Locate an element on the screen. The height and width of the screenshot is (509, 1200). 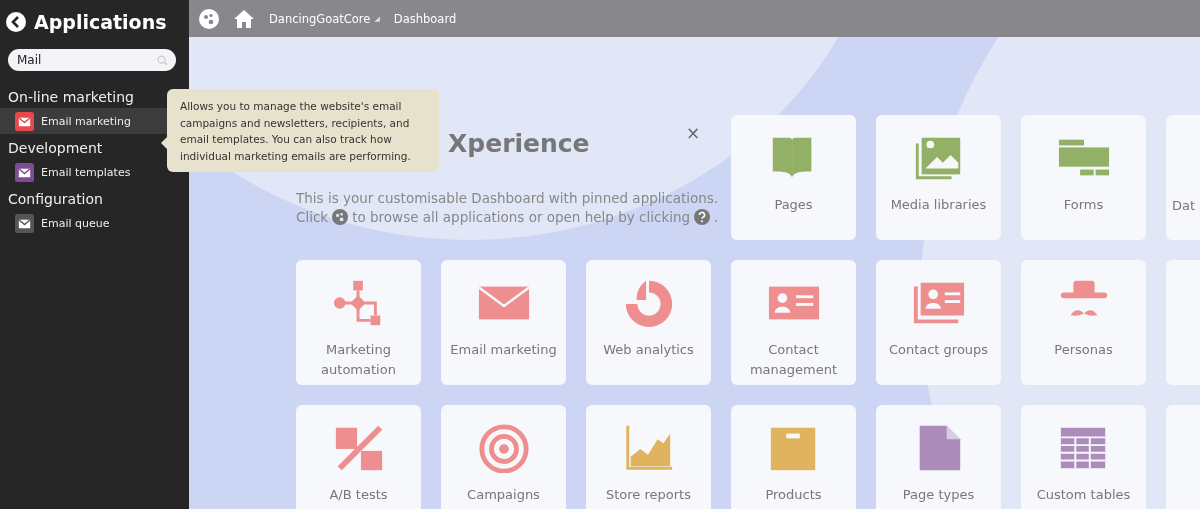
app-list-item: Email queue is located at coordinates (94, 223).